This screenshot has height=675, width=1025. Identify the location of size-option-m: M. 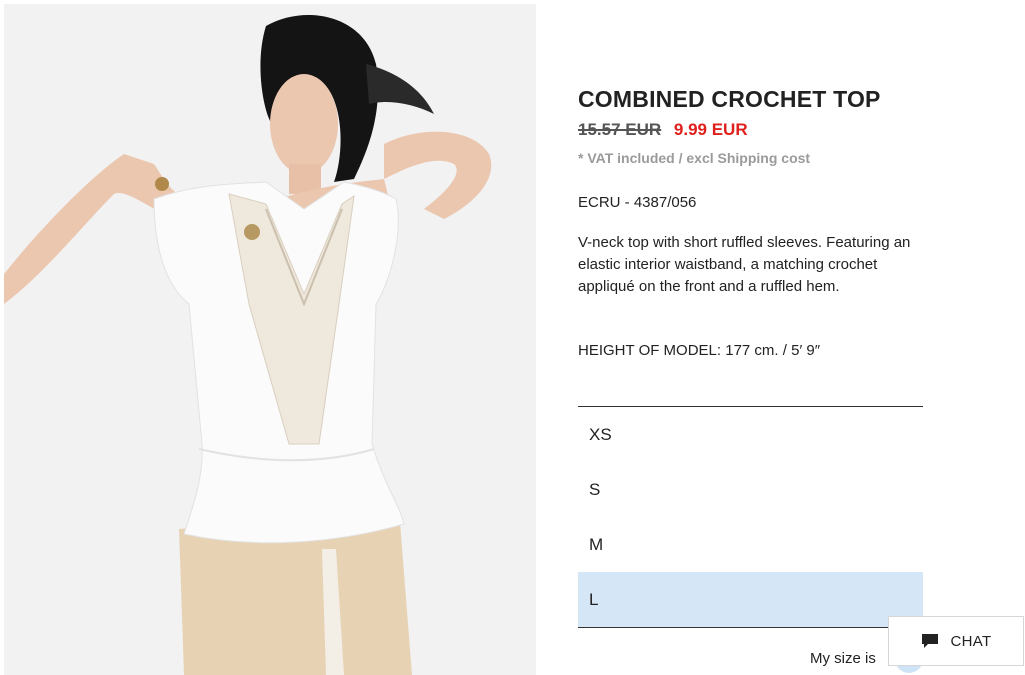
(750, 544).